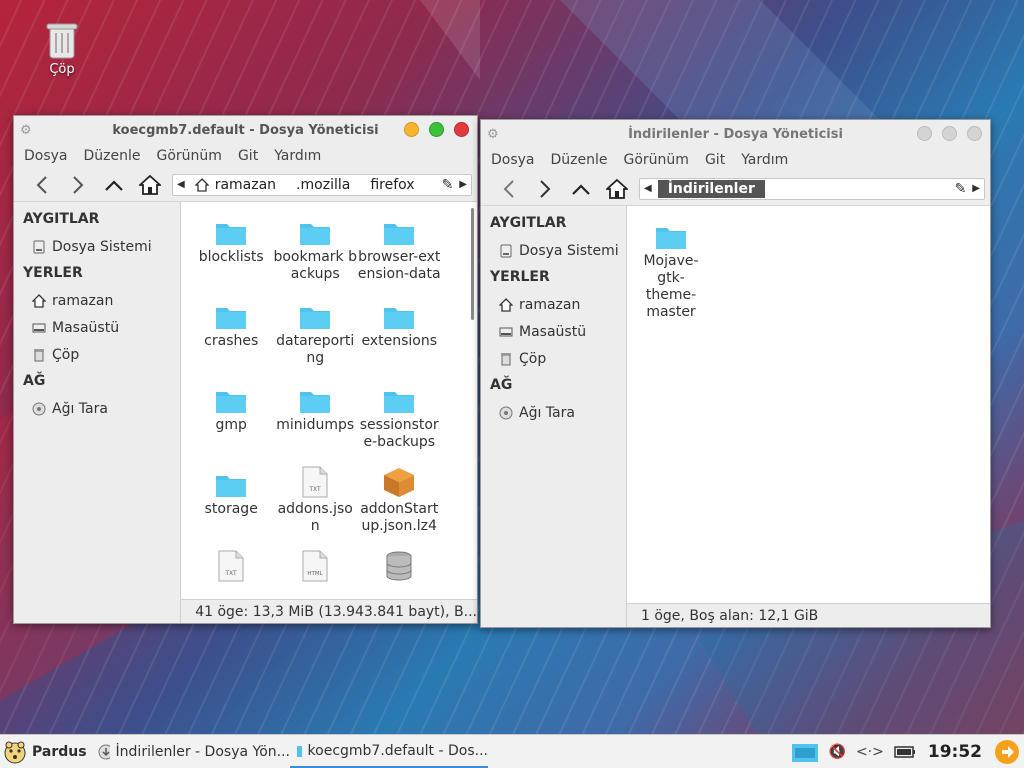 Image resolution: width=1024 pixels, height=768 pixels. I want to click on path-segment-mozilla: .mozilla, so click(323, 185).